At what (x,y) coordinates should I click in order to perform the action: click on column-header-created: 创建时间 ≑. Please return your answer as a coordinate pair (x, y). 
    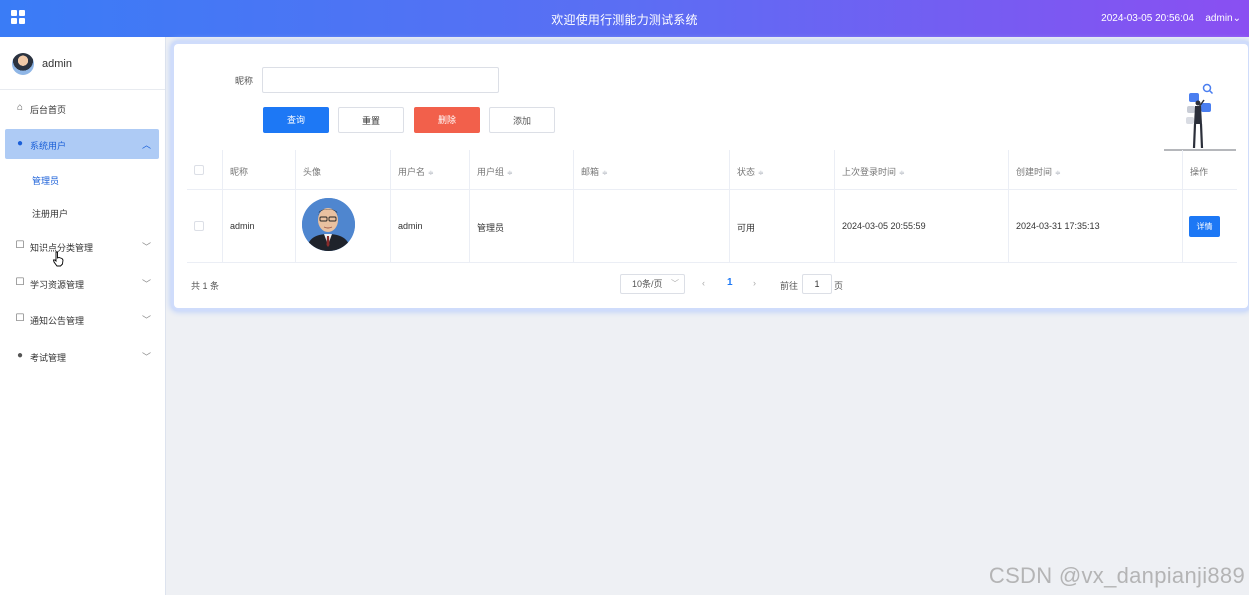
    Looking at the image, I should click on (1038, 171).